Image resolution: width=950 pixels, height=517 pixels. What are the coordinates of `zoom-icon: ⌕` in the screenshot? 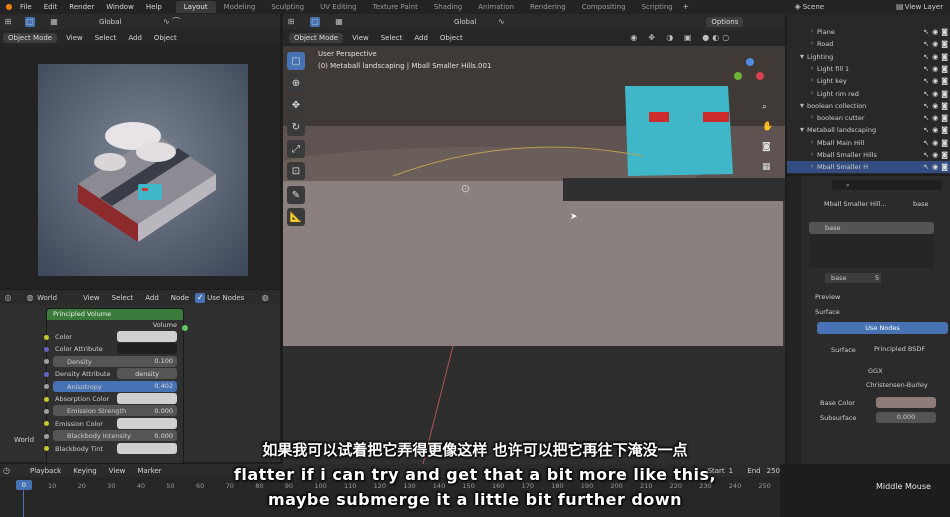 It's located at (764, 107).